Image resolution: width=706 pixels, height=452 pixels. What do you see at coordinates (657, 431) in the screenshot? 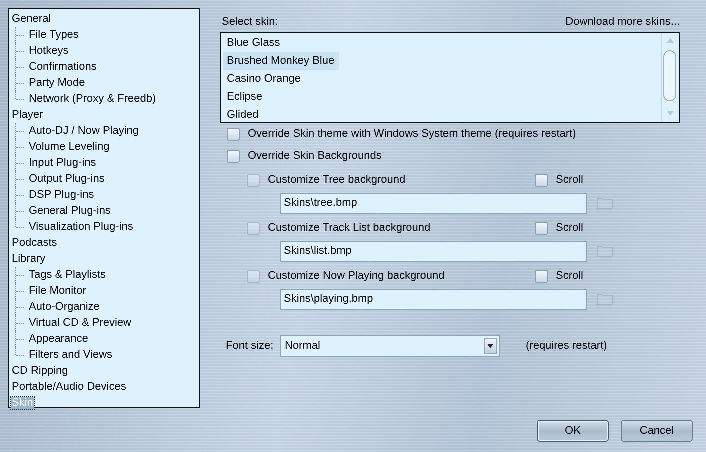
I see `dialog-button: Cancel` at bounding box center [657, 431].